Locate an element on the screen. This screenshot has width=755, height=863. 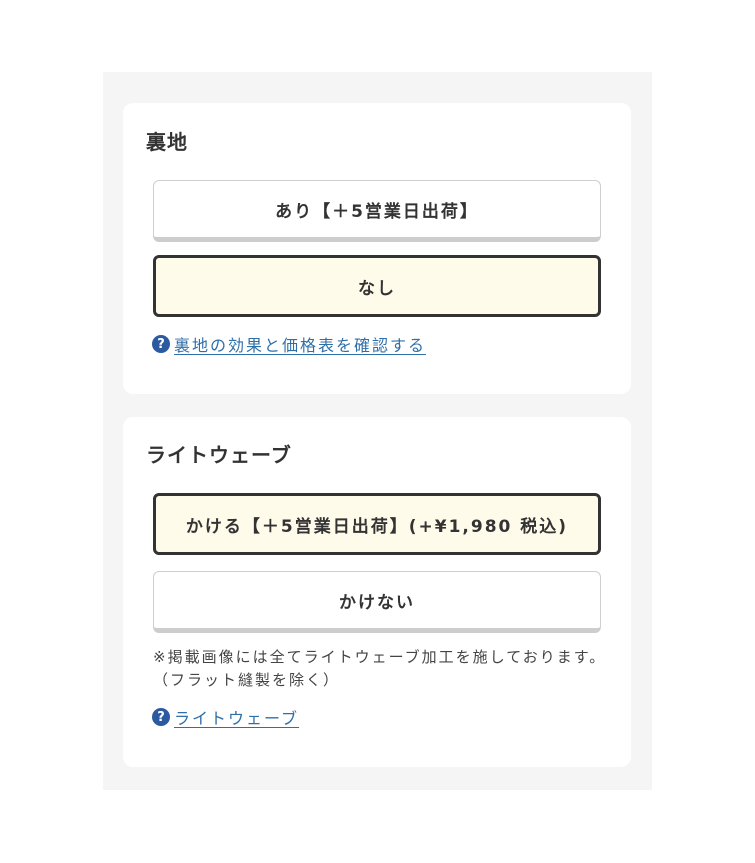
light-wave-help-link-text: ライトウェーブ is located at coordinates (236, 717).